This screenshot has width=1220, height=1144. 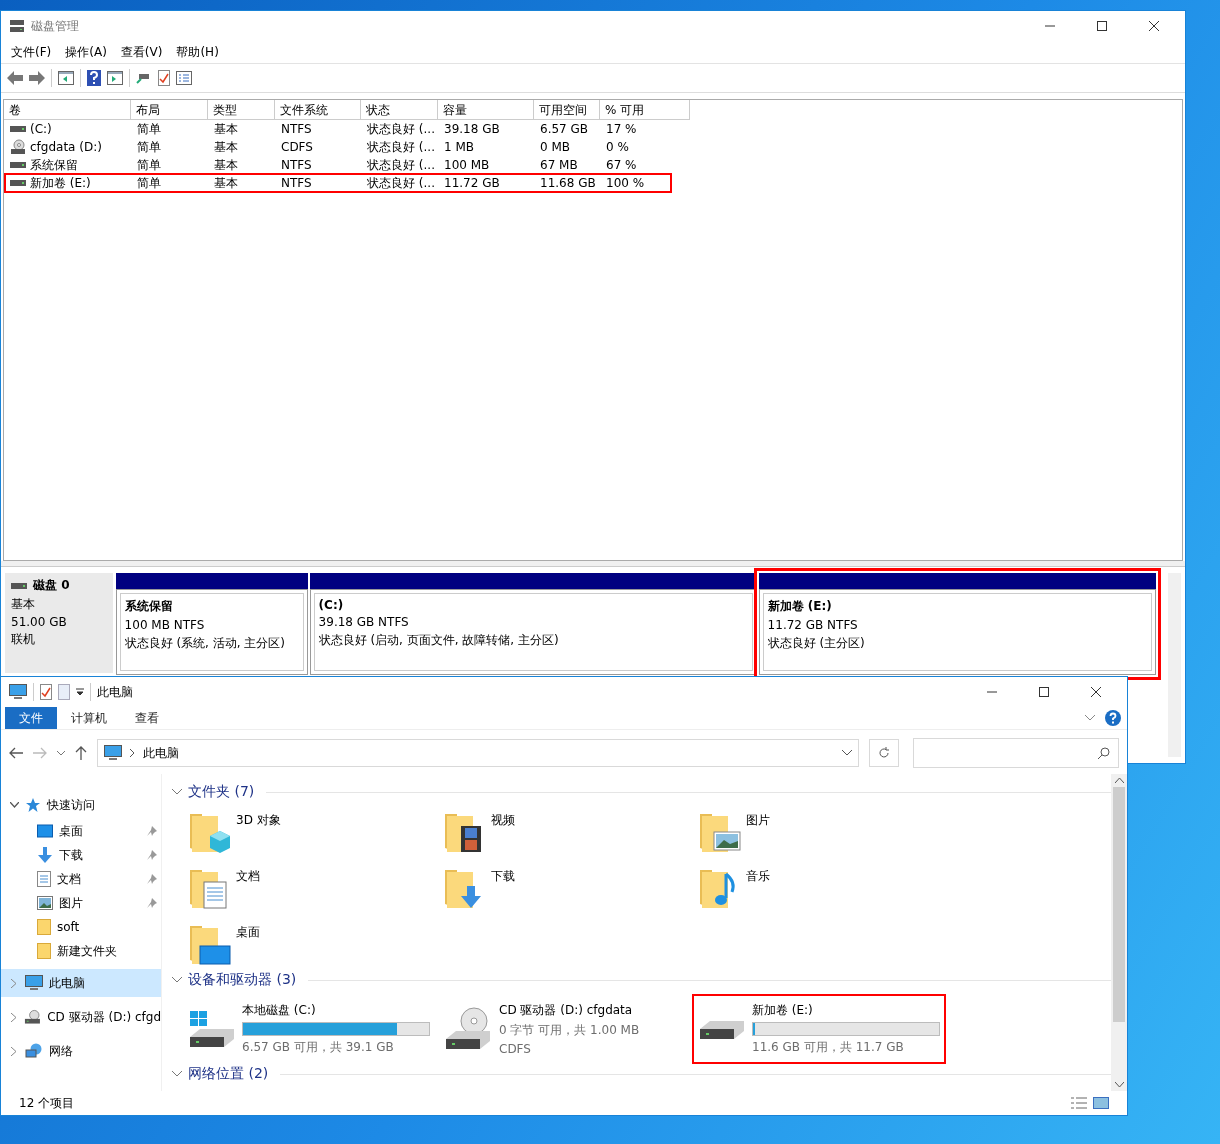 I want to click on group-header: 设备和驱动器 (3), so click(x=641, y=980).